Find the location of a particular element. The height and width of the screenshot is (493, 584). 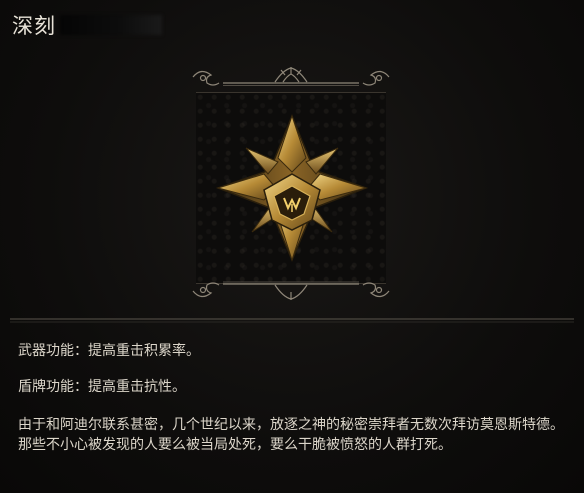

item-title: 深刻 is located at coordinates (34, 26).